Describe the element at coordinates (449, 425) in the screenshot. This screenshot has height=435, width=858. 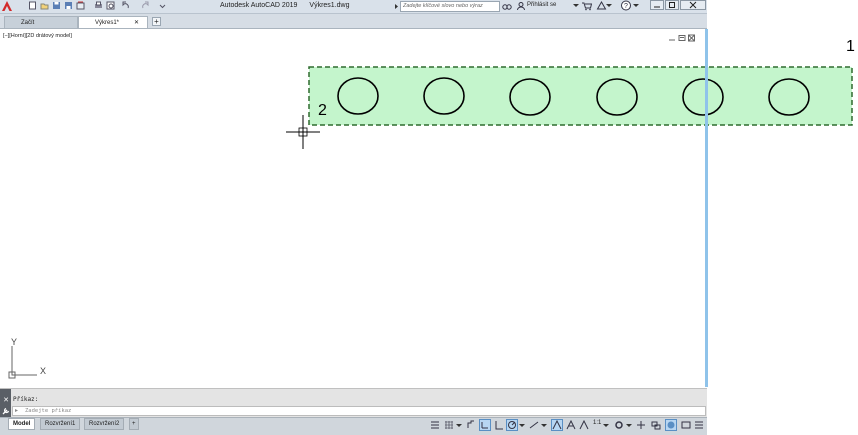
I see `grid-icon` at that location.